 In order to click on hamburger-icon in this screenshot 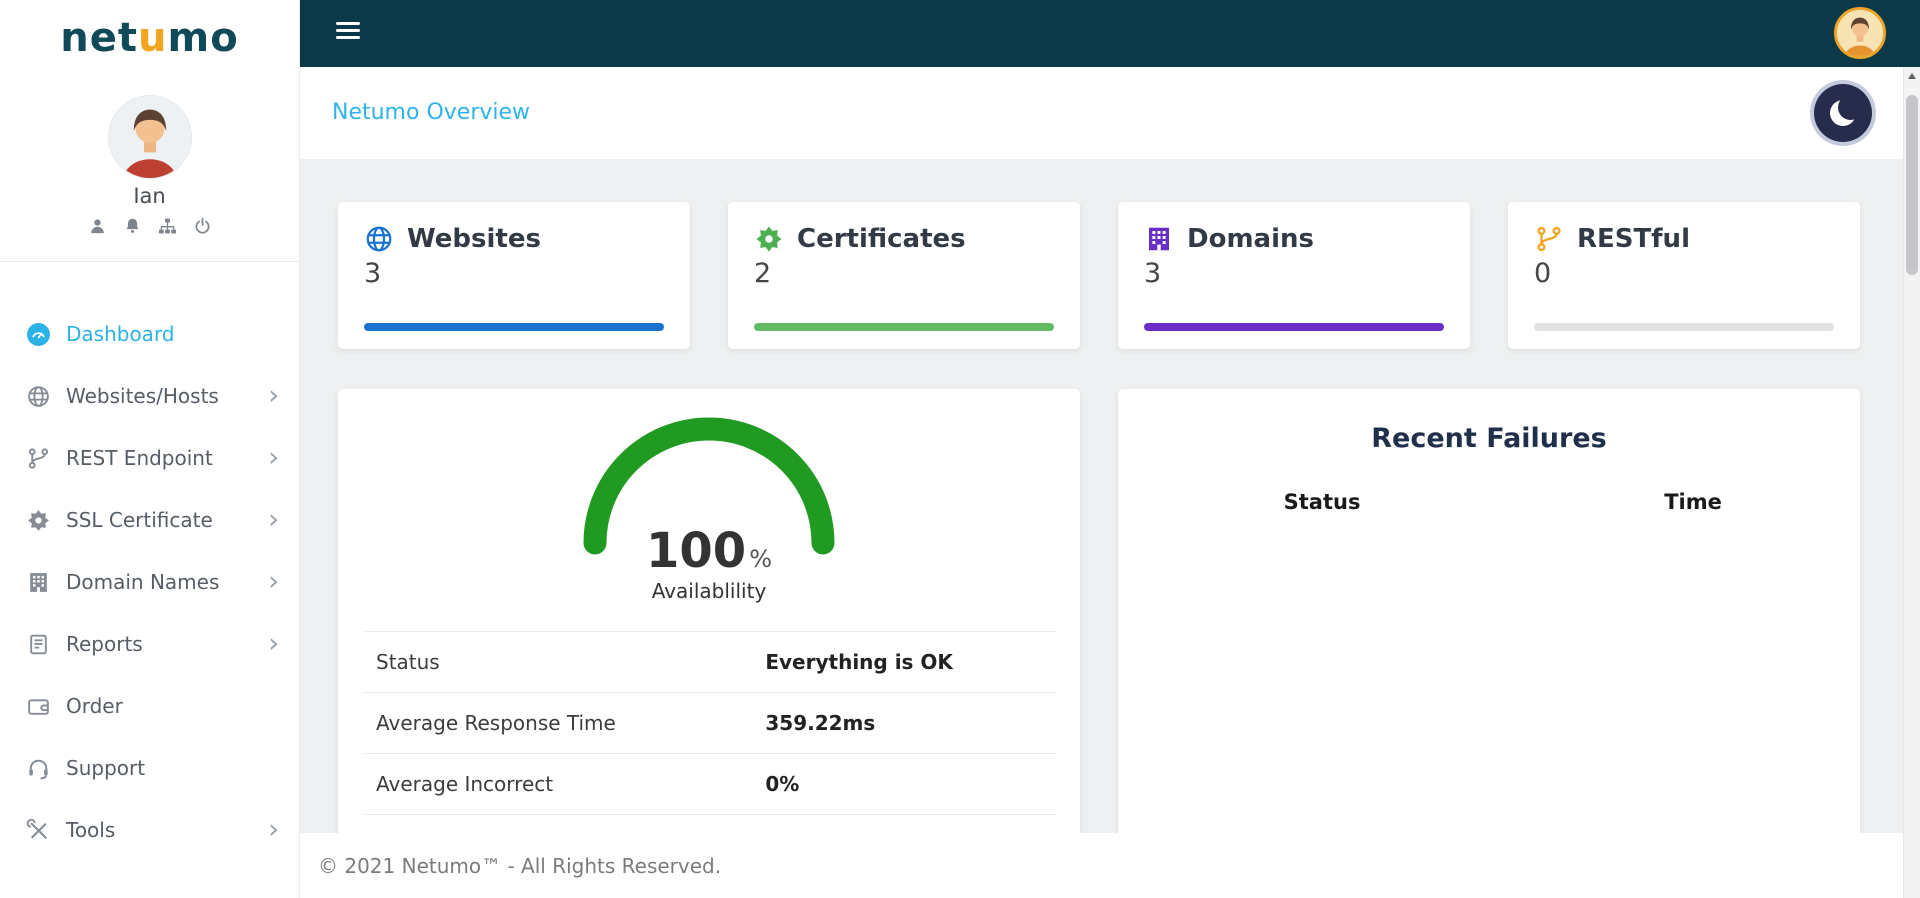, I will do `click(348, 32)`.